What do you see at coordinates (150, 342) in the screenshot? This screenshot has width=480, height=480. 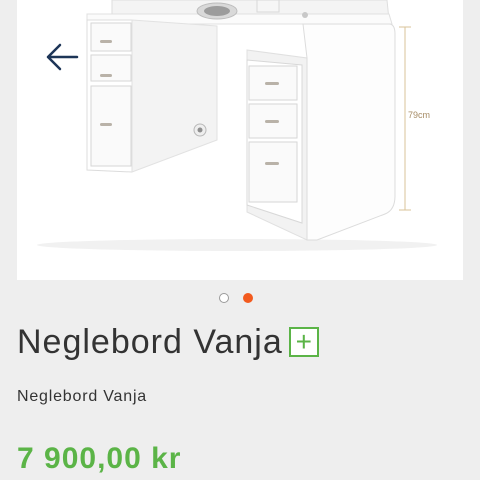 I see `product-title: Neglebord Vanja` at bounding box center [150, 342].